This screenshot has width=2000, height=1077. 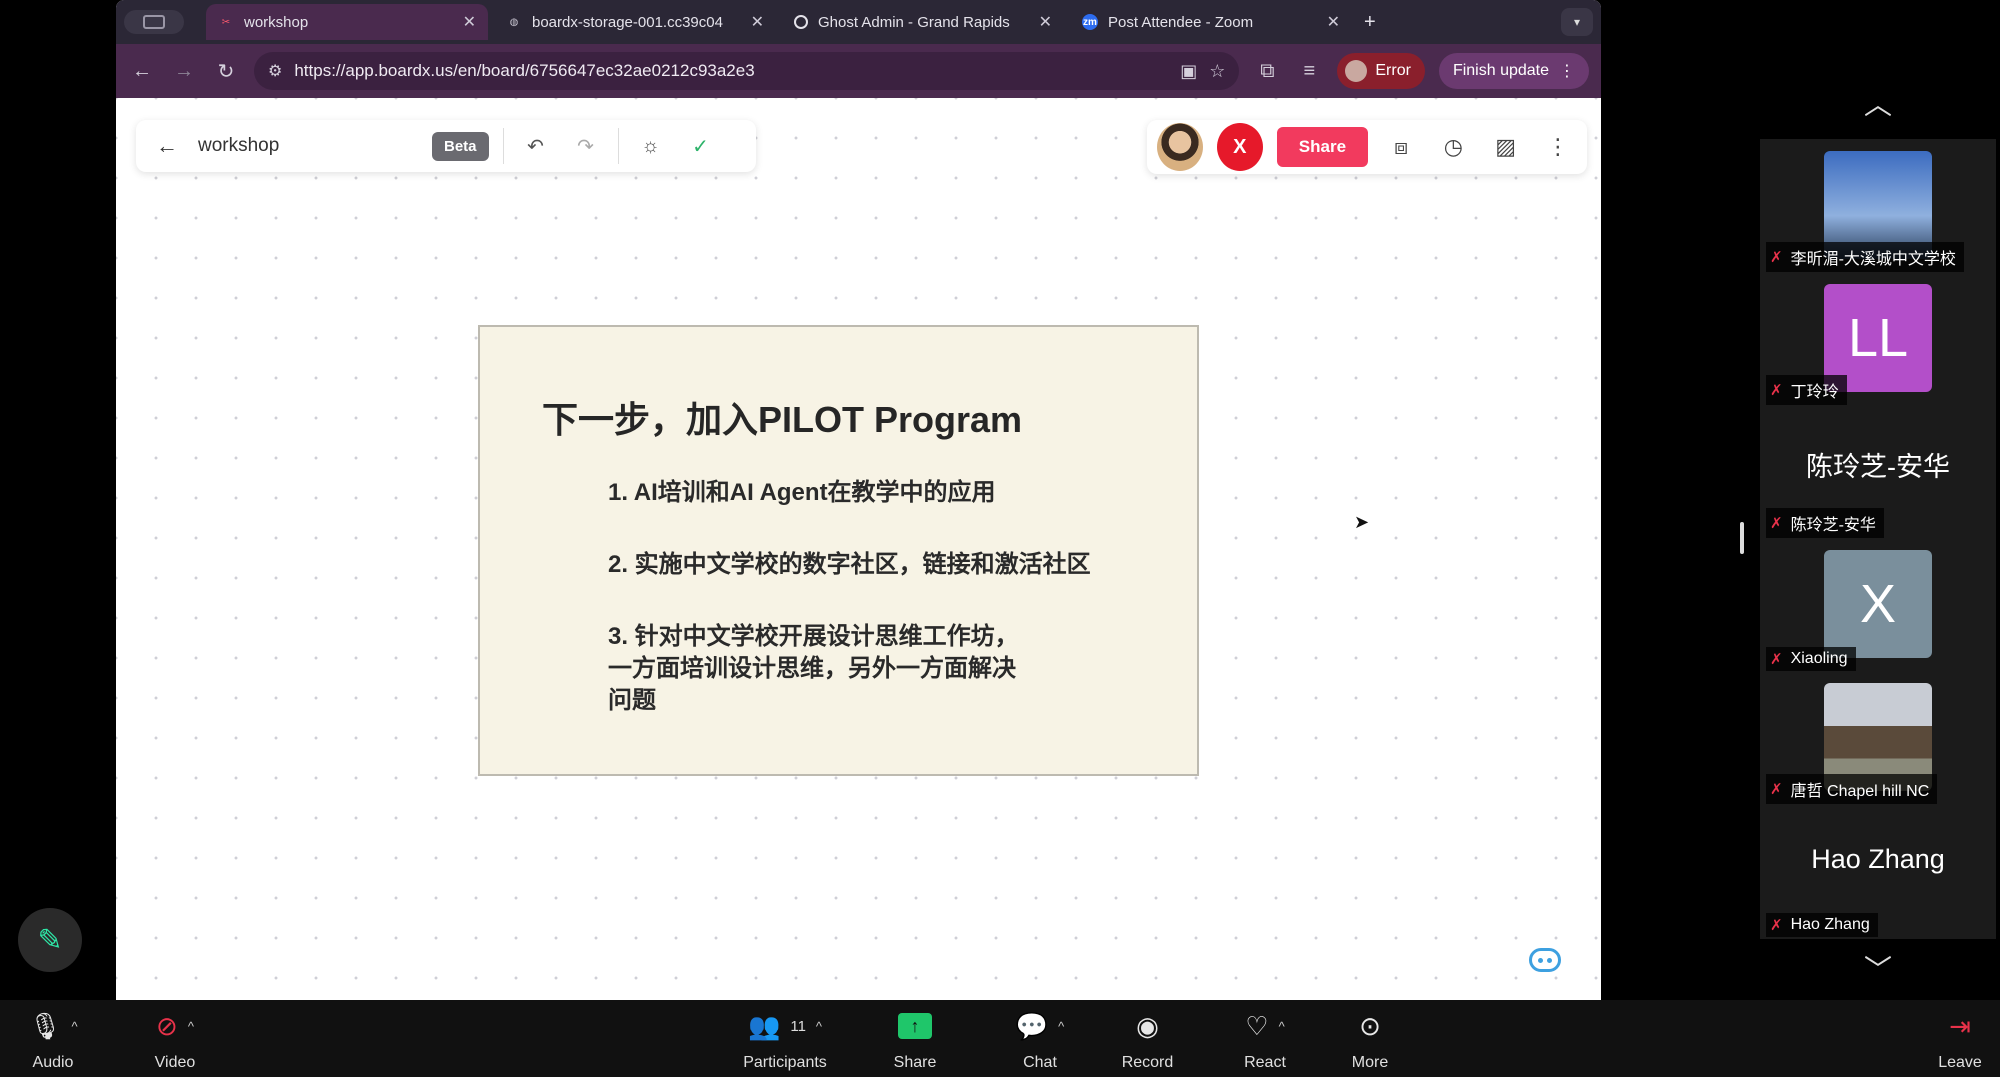 What do you see at coordinates (1040, 1062) in the screenshot?
I see `chat-label: Chat` at bounding box center [1040, 1062].